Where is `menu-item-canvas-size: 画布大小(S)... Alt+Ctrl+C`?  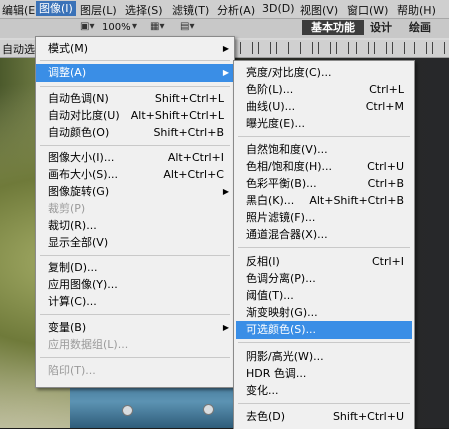
menu-item-canvas-size: 画布大小(S)... Alt+Ctrl+C is located at coordinates (135, 175).